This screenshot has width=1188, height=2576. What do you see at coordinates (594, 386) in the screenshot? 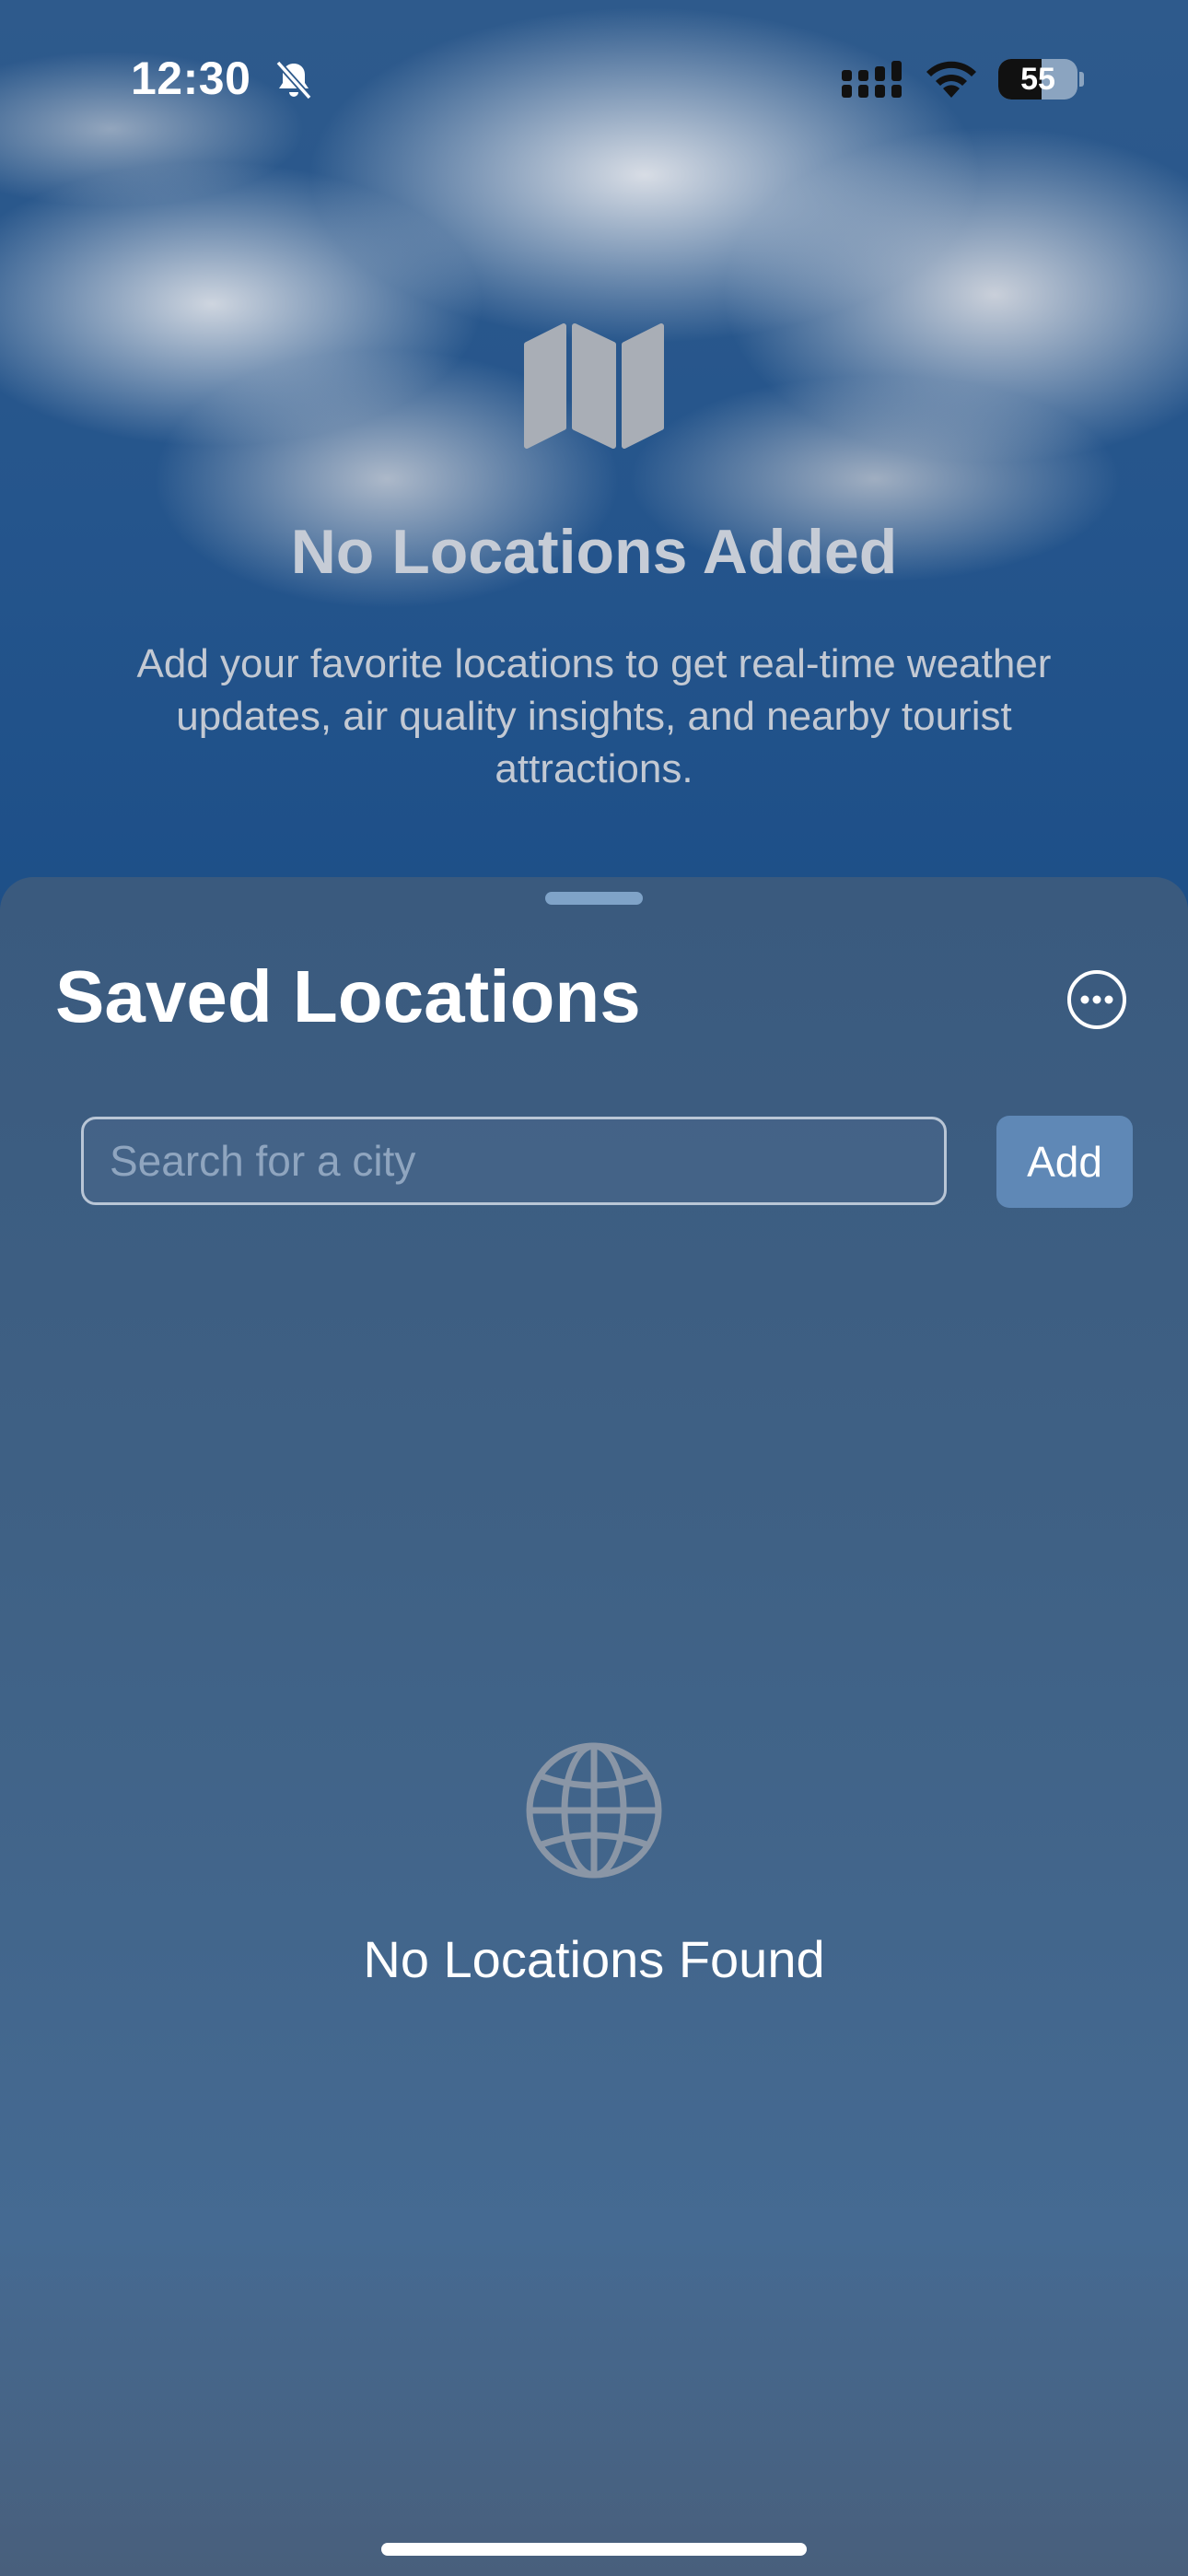
I see `map-icon` at bounding box center [594, 386].